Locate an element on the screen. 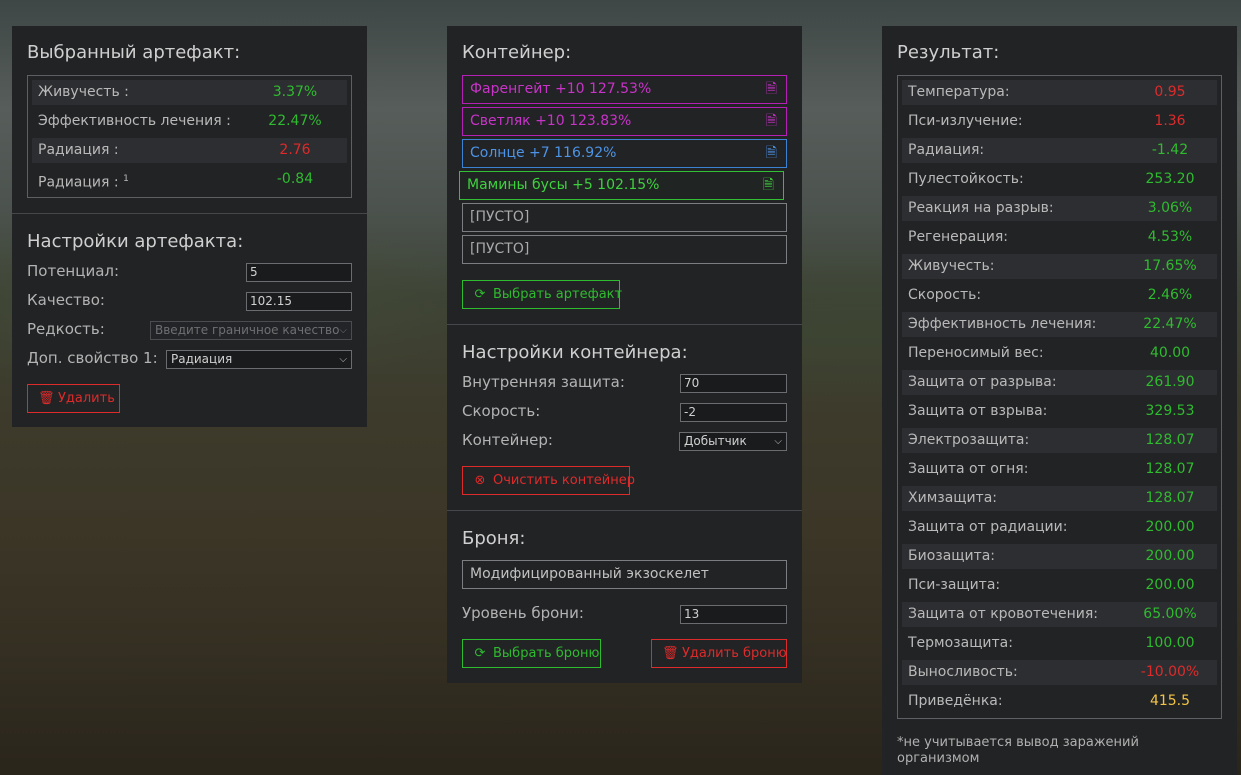  stat-row: Эффективность лечения : 22.47% is located at coordinates (189, 121).